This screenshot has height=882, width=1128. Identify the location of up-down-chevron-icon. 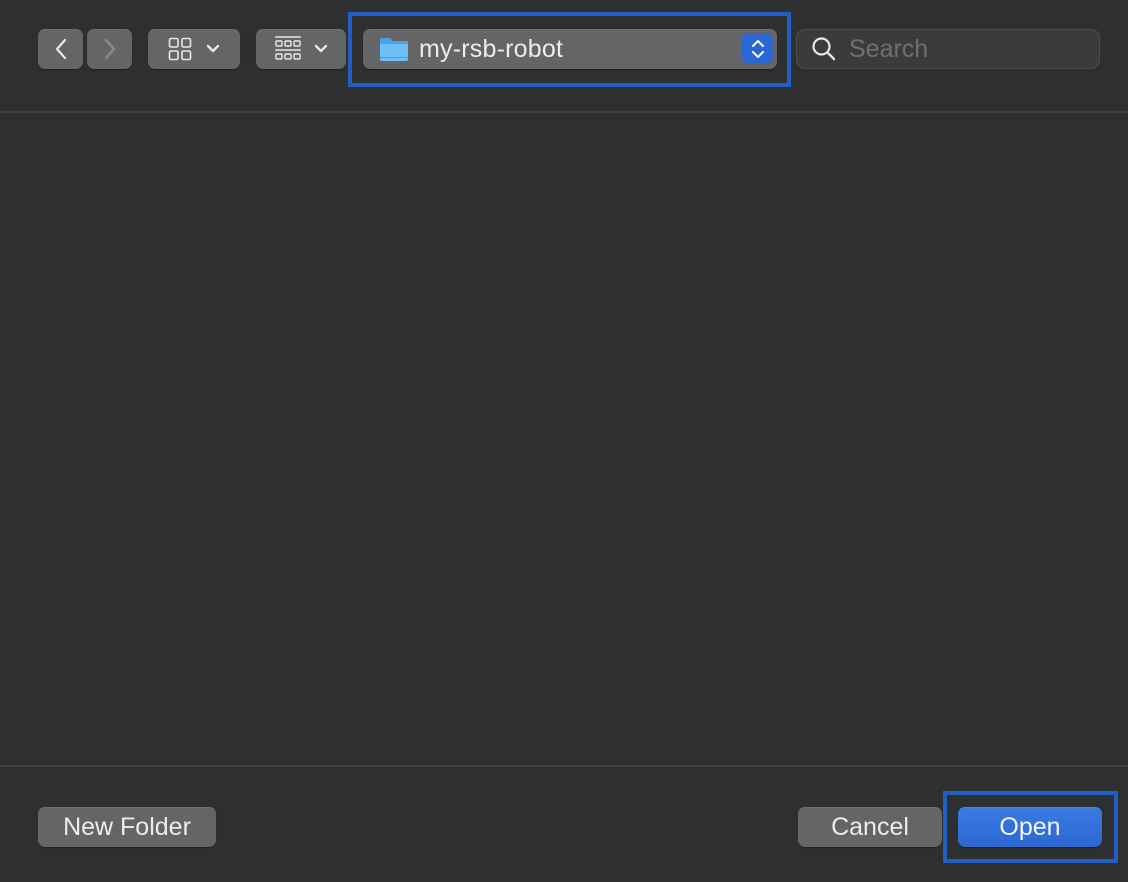
(757, 48).